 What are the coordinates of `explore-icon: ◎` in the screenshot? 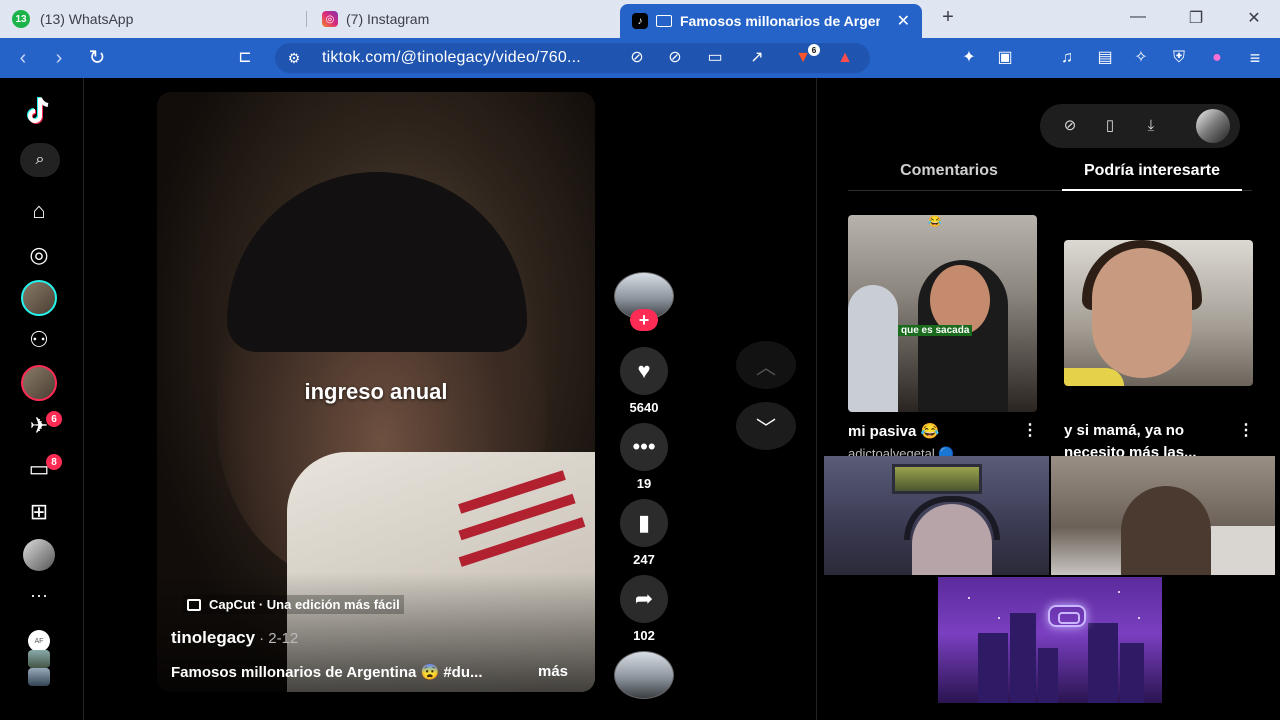 It's located at (39, 255).